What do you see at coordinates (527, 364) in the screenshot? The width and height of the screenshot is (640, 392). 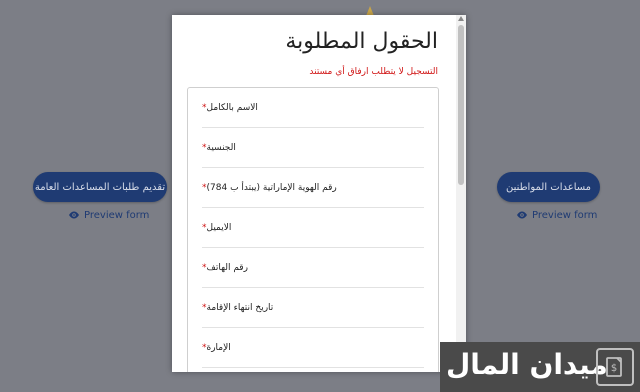 I see `brand-name: ميدان المال` at bounding box center [527, 364].